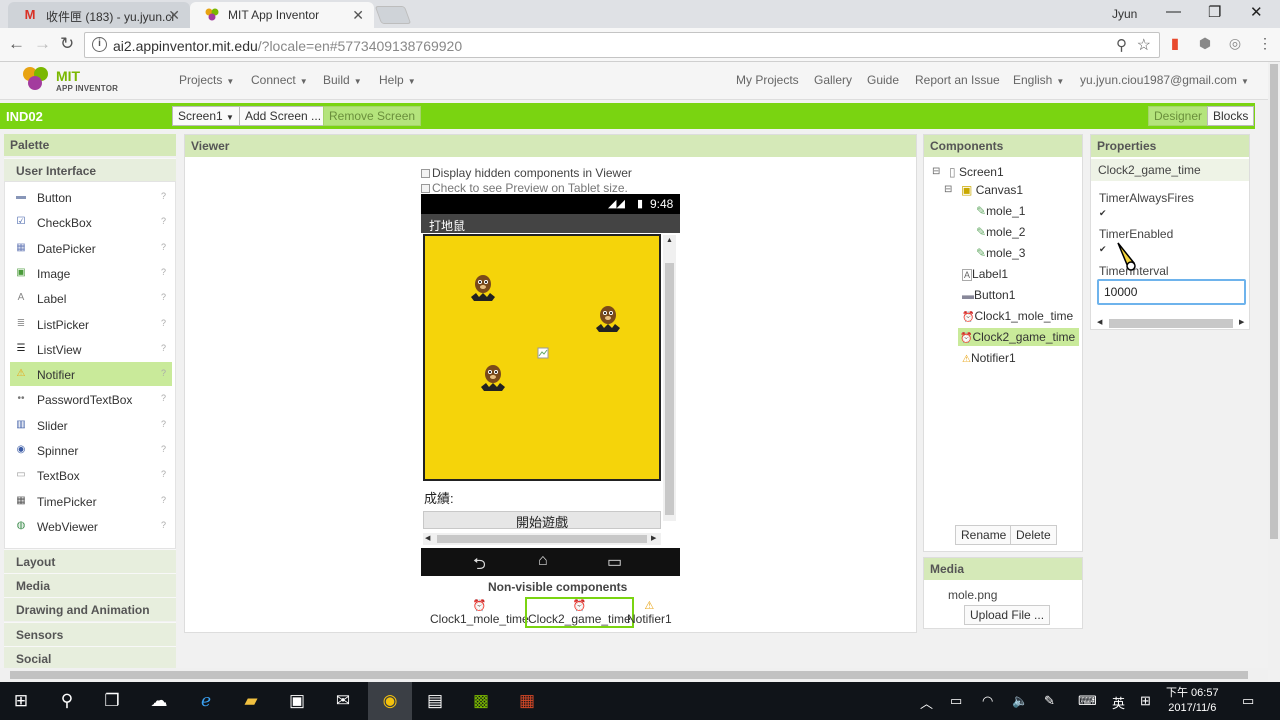 This screenshot has height=720, width=1280. What do you see at coordinates (1087, 701) in the screenshot?
I see `keyboard-icon: ⌨` at bounding box center [1087, 701].